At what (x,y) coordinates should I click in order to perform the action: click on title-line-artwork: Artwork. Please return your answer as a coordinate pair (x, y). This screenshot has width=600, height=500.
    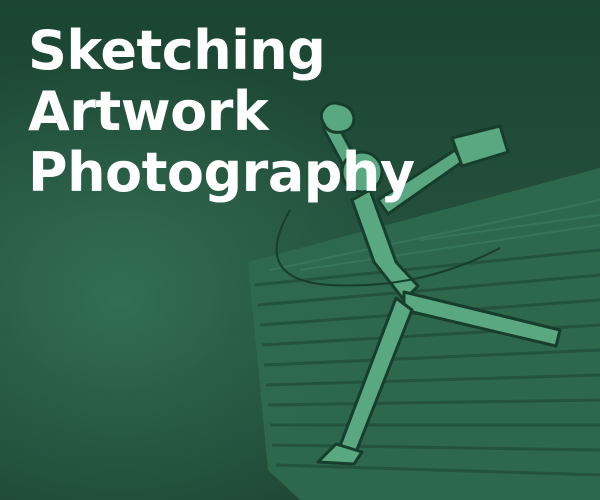
    Looking at the image, I should click on (148, 111).